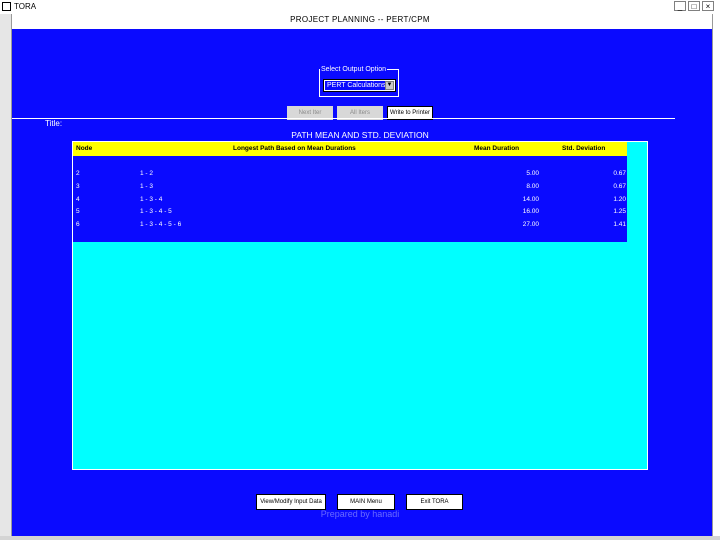  Describe the element at coordinates (350, 173) in the screenshot. I see `table-row: 2 1 - 2 5.00 0.67` at that location.